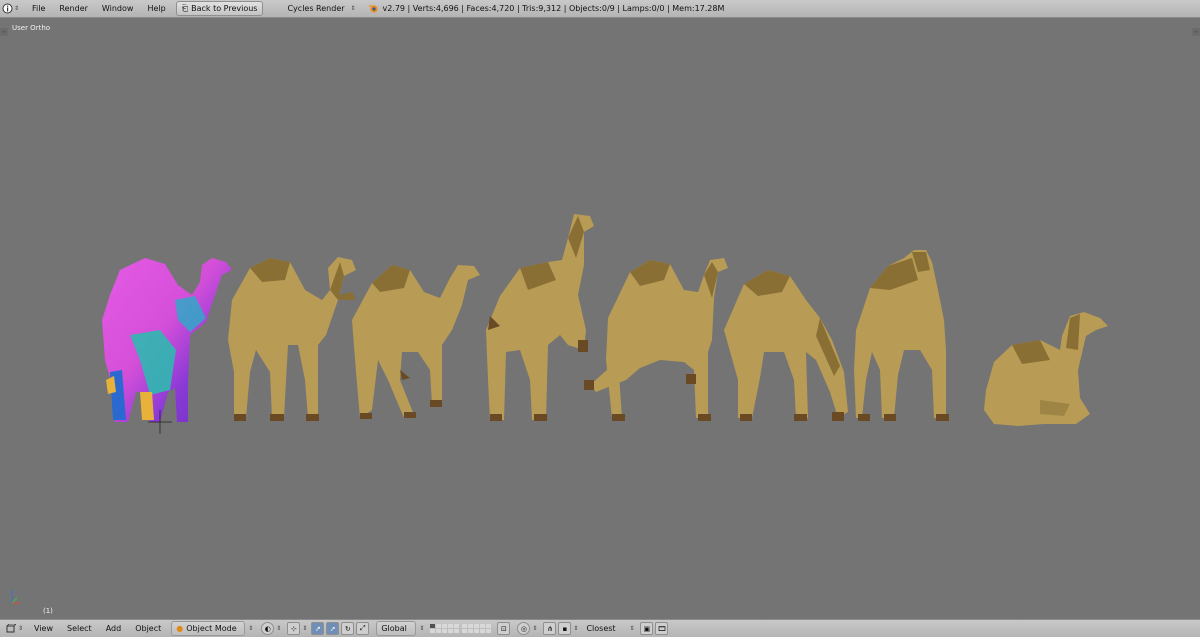 Image resolution: width=1200 pixels, height=637 pixels. What do you see at coordinates (524, 628) in the screenshot?
I see `proportional-edit-icon: ◎` at bounding box center [524, 628].